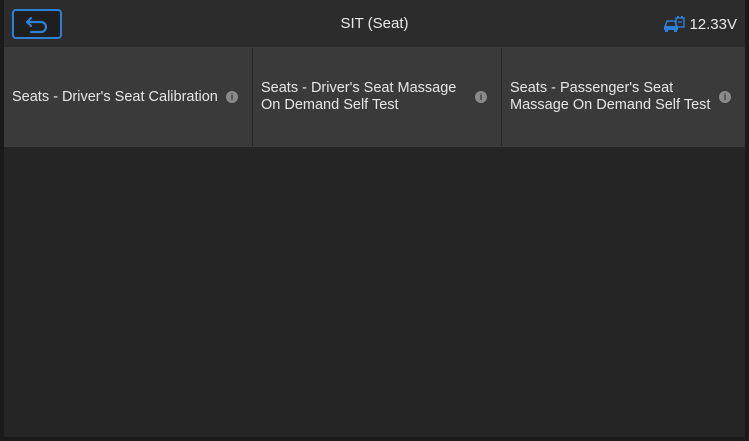 The width and height of the screenshot is (749, 441). I want to click on back-arrow-icon, so click(36, 25).